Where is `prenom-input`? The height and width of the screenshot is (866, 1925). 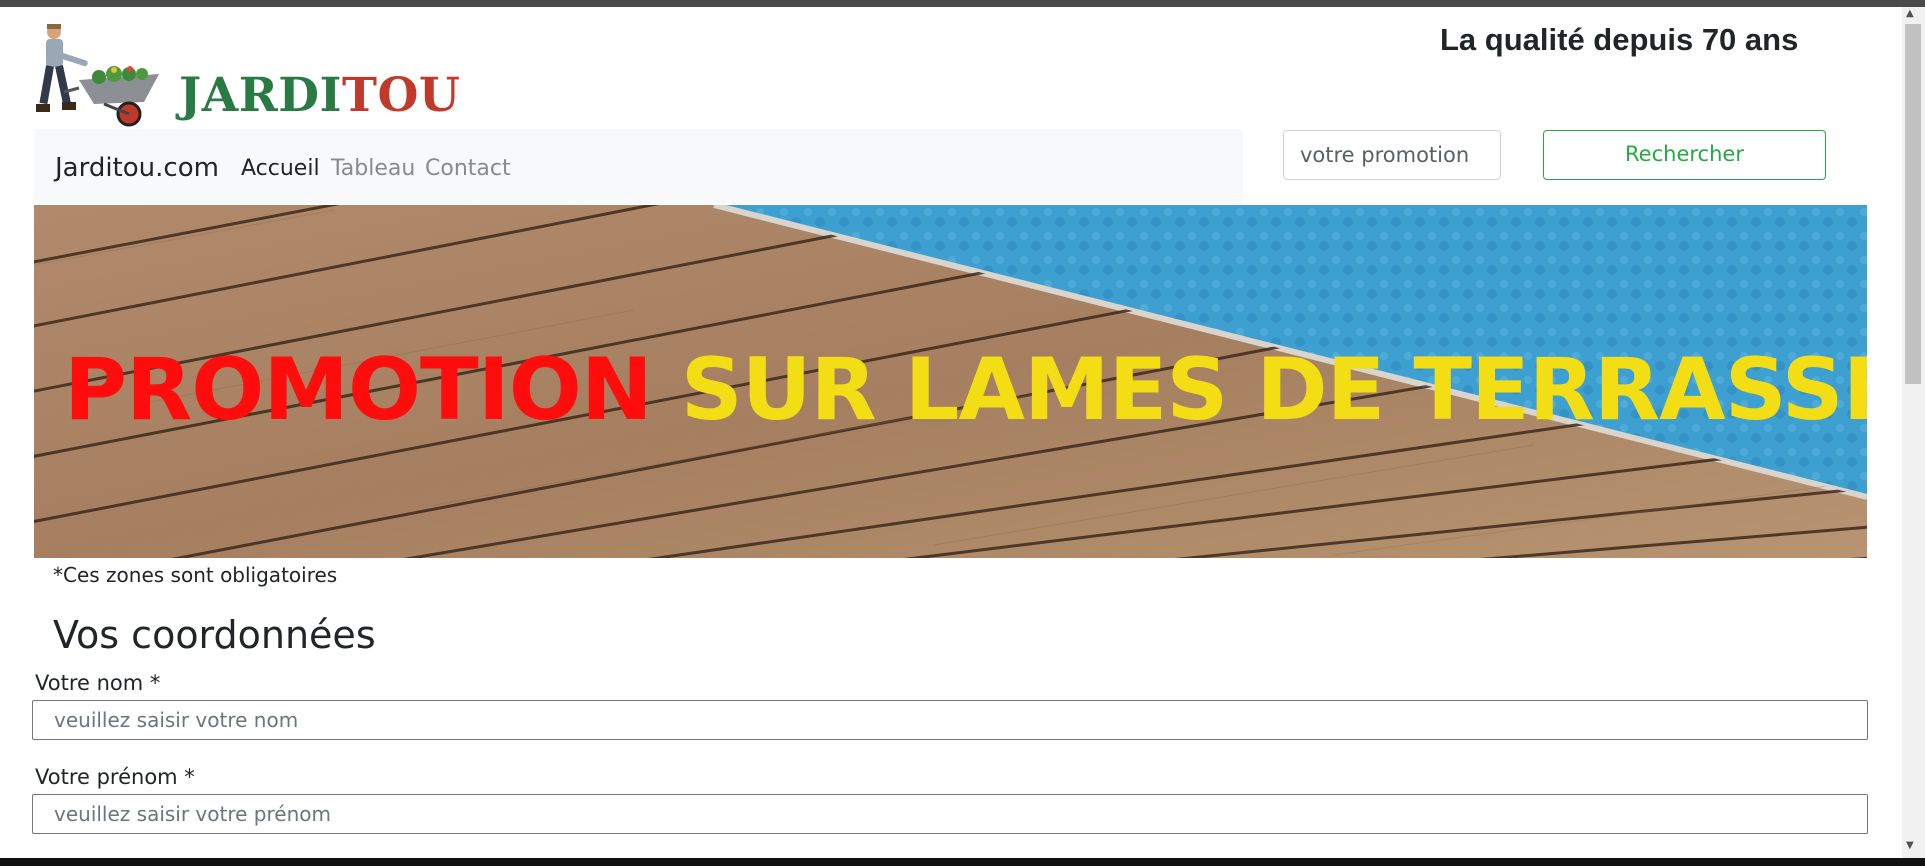 prenom-input is located at coordinates (950, 814).